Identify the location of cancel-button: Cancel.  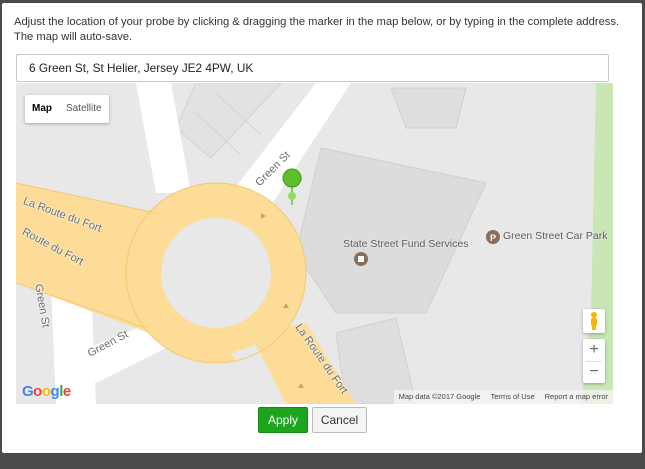
(339, 420).